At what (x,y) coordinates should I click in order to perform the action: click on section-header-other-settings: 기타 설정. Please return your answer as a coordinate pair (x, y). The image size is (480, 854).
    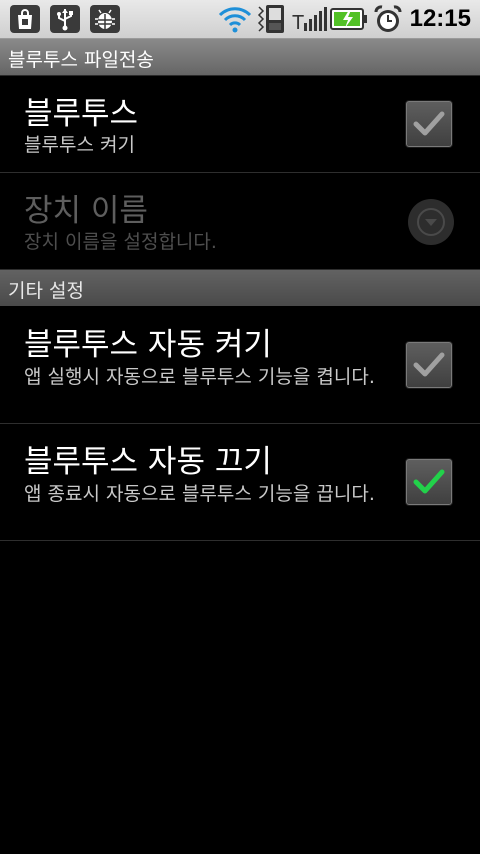
    Looking at the image, I should click on (240, 288).